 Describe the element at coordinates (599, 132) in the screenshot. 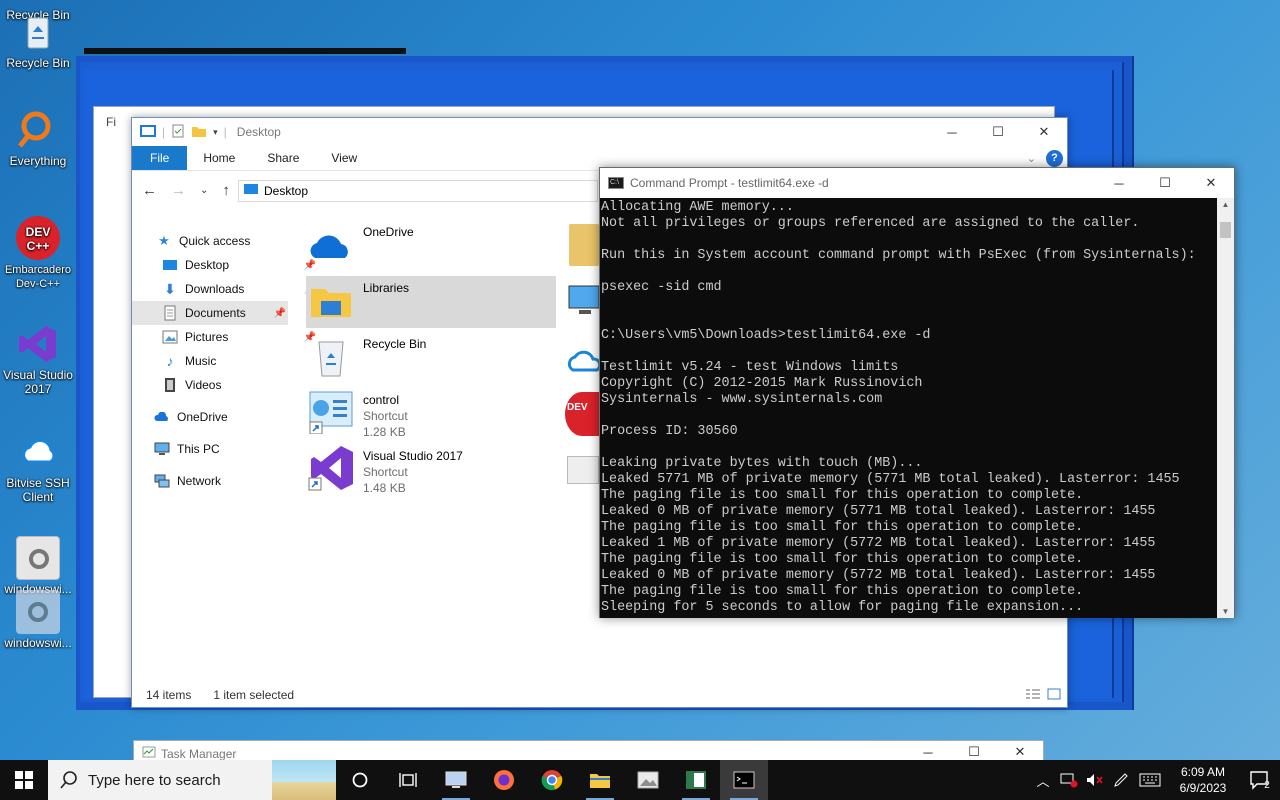

I see `explorer-title-bar: | ▾ | Desktop ─ ☐ ✕` at that location.